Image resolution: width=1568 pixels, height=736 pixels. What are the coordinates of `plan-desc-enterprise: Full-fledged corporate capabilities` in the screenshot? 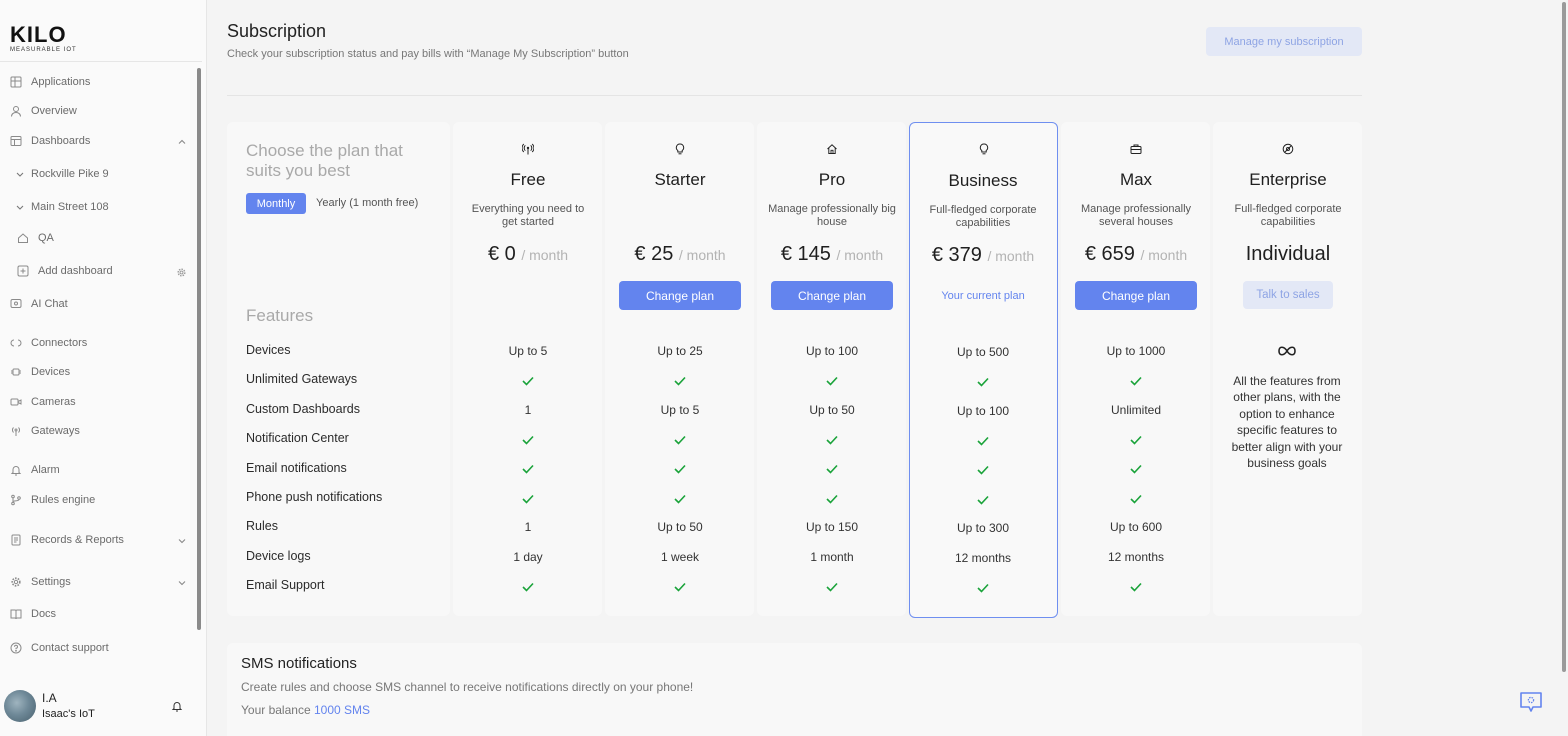 It's located at (1288, 215).